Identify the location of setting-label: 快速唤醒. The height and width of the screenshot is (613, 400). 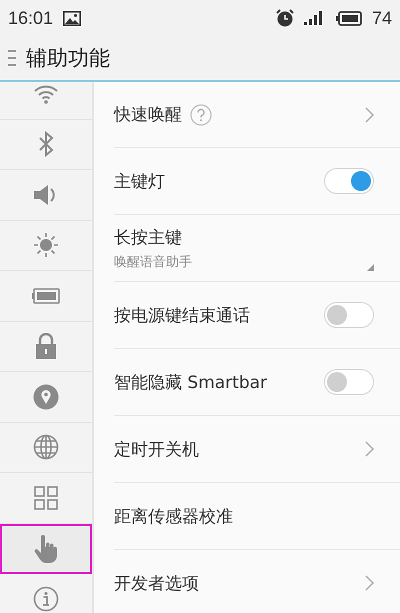
(148, 115).